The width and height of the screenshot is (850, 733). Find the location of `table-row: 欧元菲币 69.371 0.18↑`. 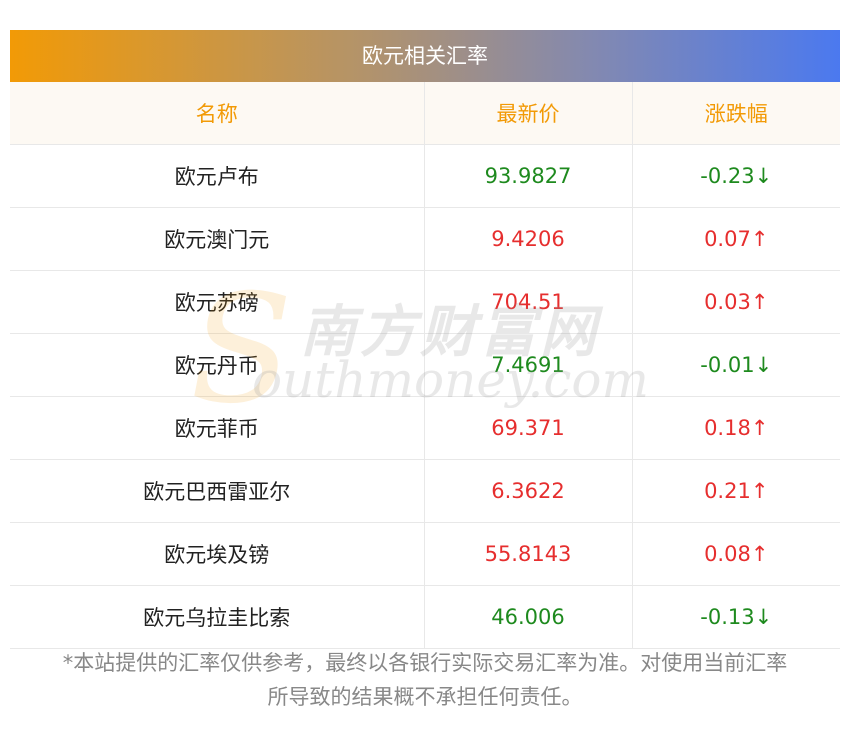

table-row: 欧元菲币 69.371 0.18↑ is located at coordinates (425, 428).